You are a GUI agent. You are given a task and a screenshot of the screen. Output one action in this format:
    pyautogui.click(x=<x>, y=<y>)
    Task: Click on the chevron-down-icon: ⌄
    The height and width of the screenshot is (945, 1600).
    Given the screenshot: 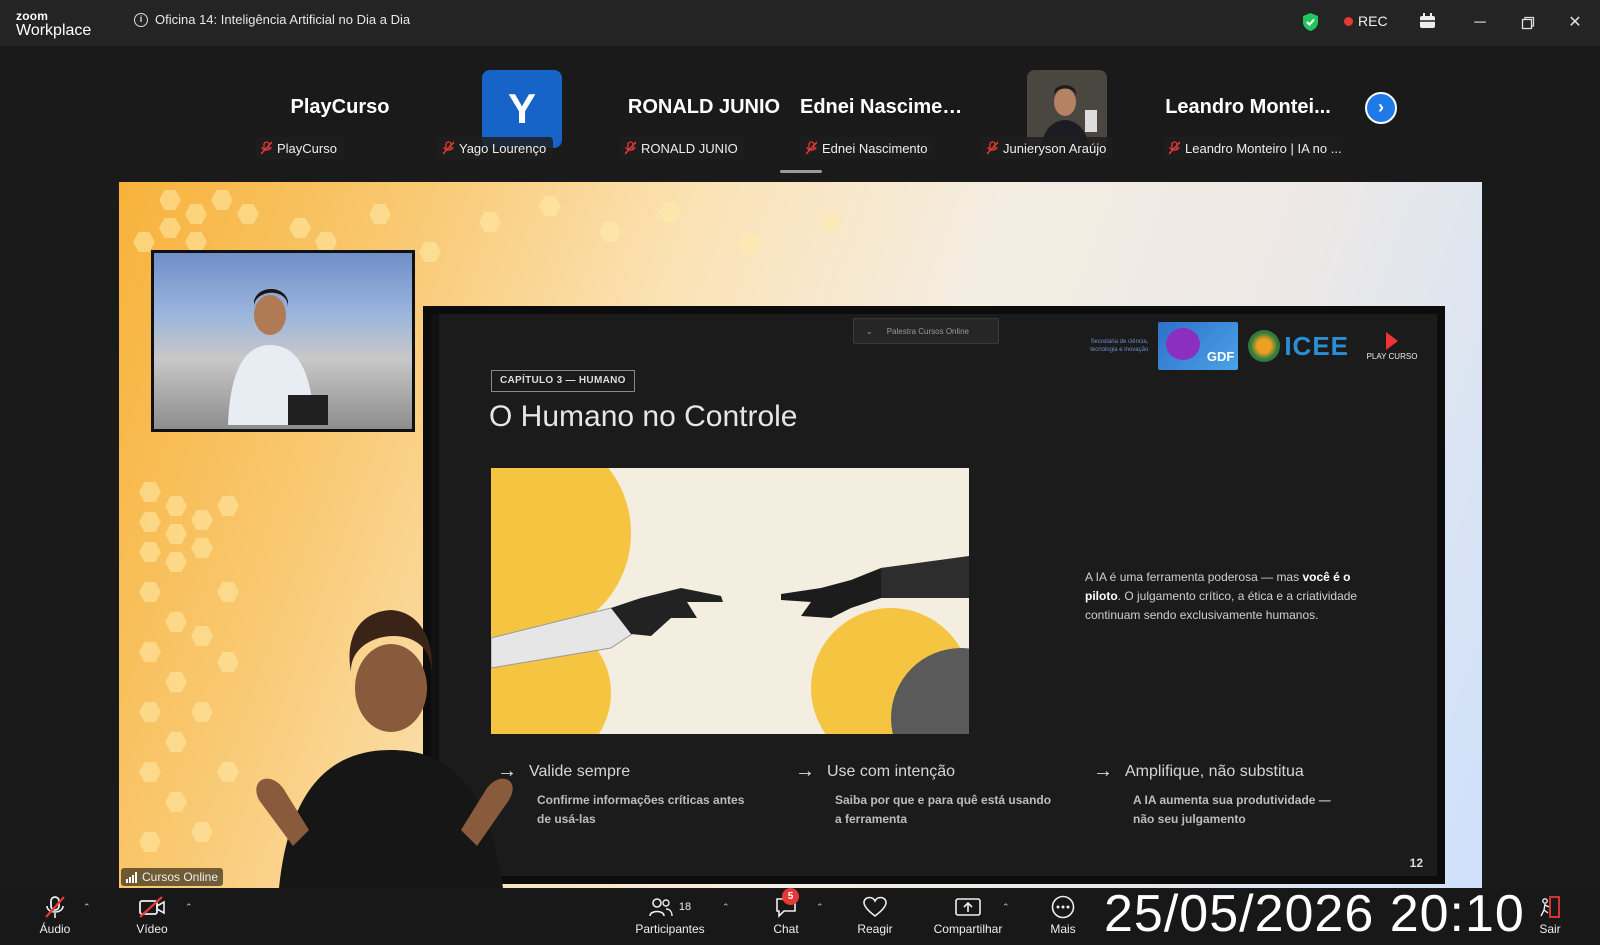 What is the action you would take?
    pyautogui.click(x=869, y=331)
    